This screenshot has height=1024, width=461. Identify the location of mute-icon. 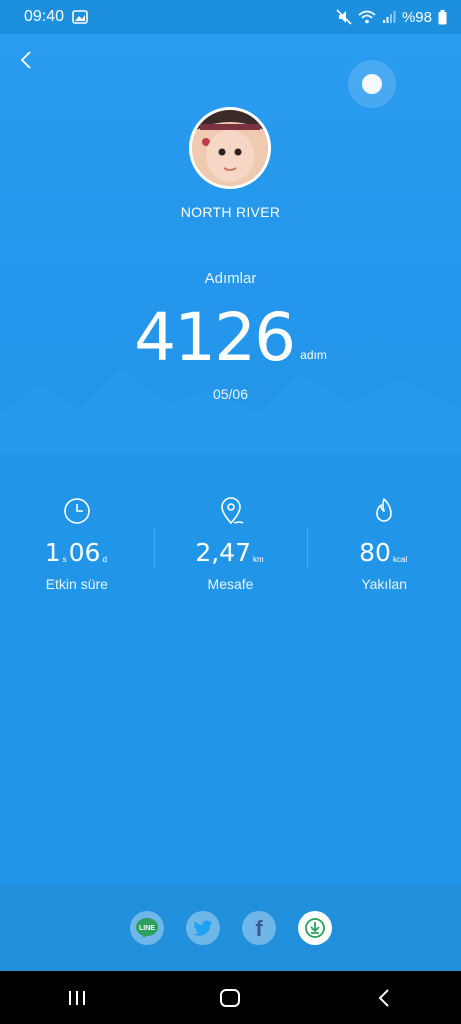
(344, 17).